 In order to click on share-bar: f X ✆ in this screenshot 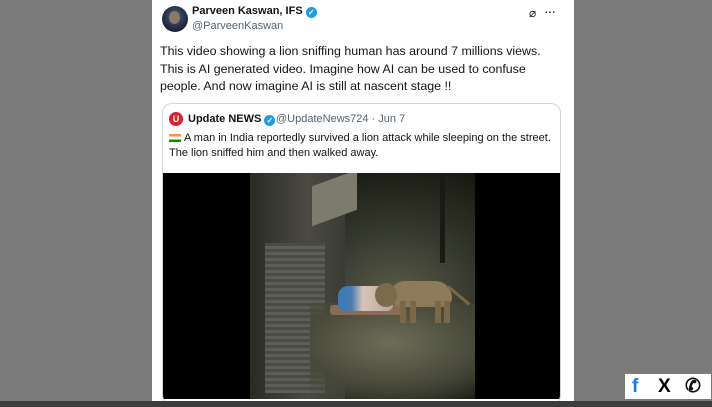, I will do `click(668, 386)`.